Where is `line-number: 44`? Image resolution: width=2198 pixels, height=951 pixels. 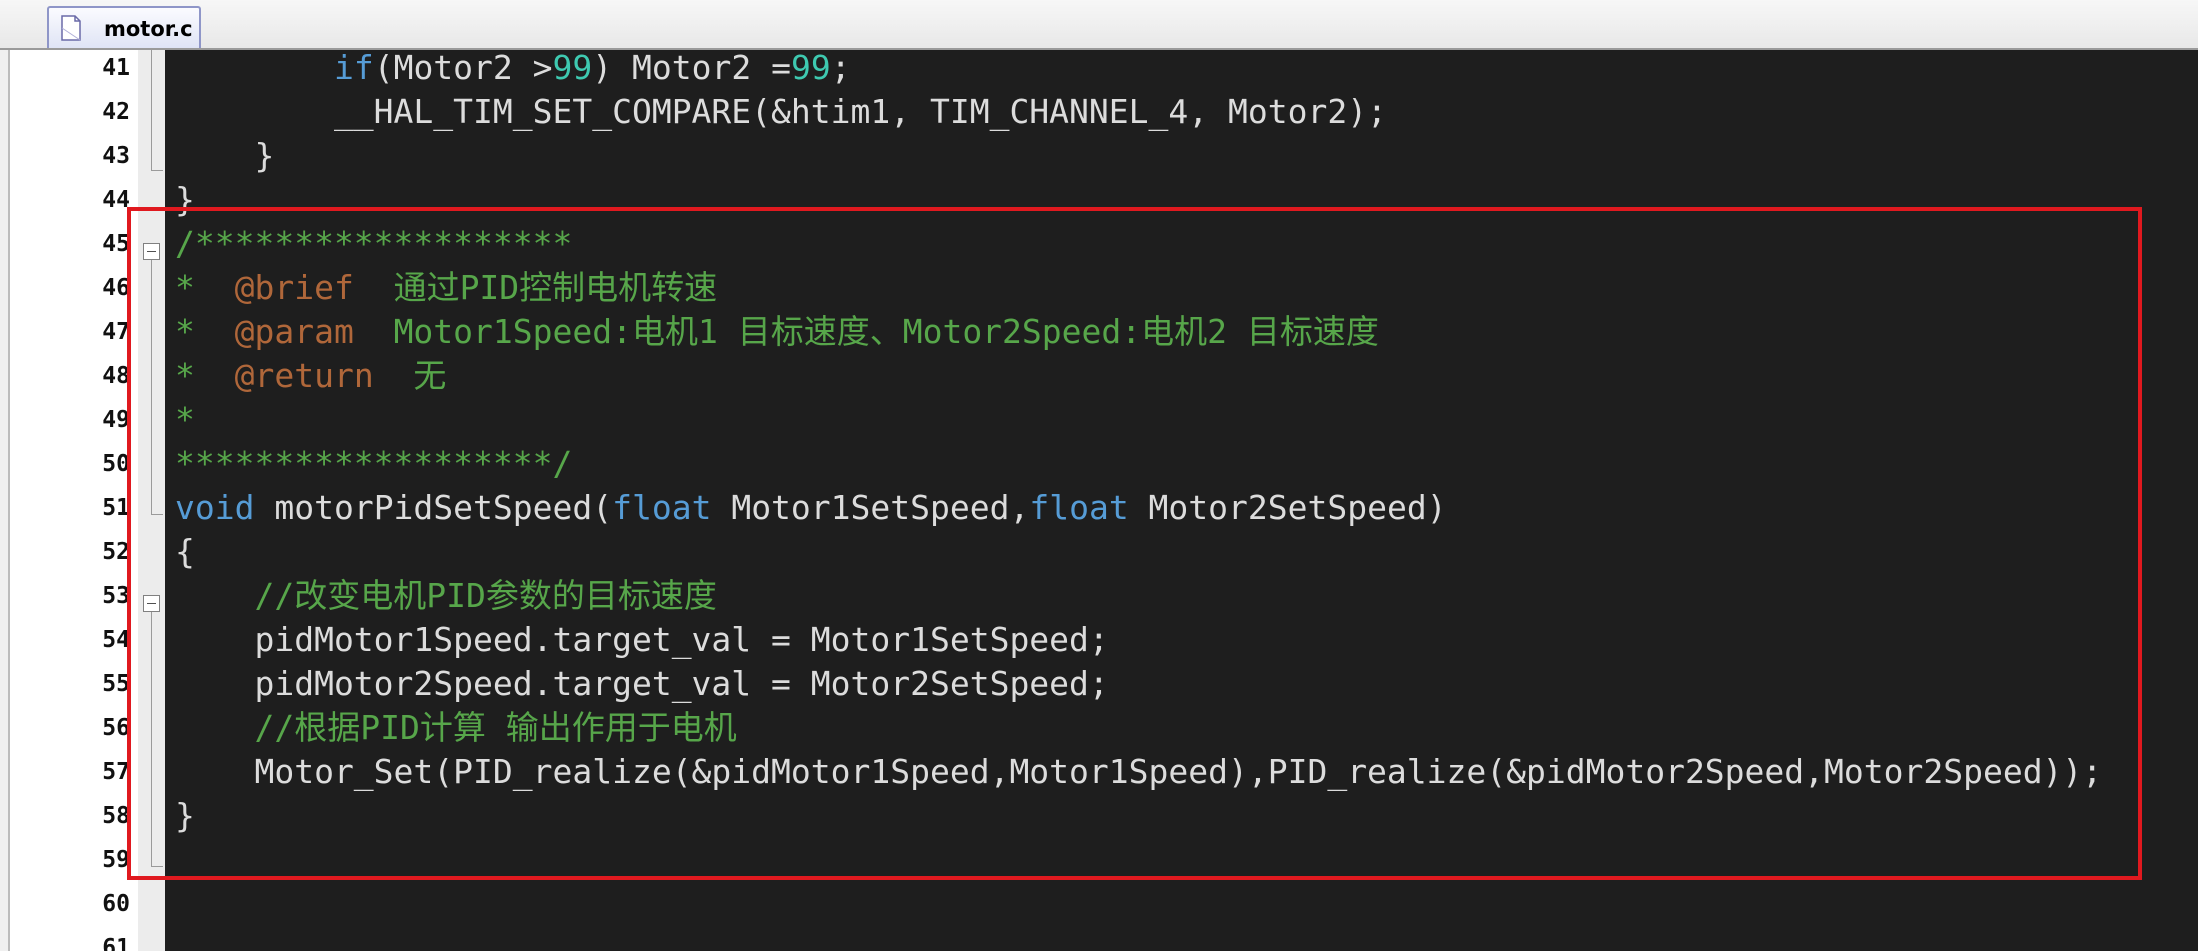 line-number: 44 is located at coordinates (116, 200).